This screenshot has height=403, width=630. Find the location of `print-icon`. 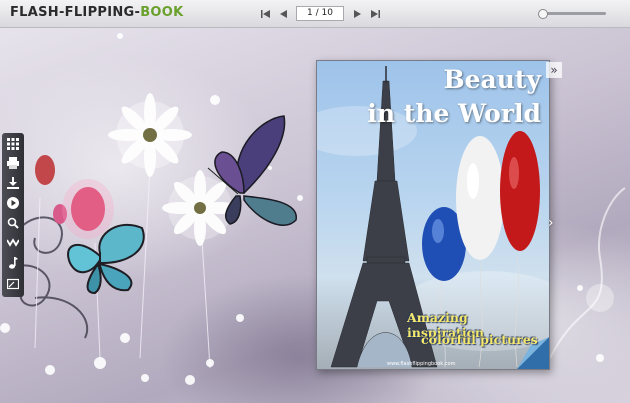

print-icon is located at coordinates (13, 163).